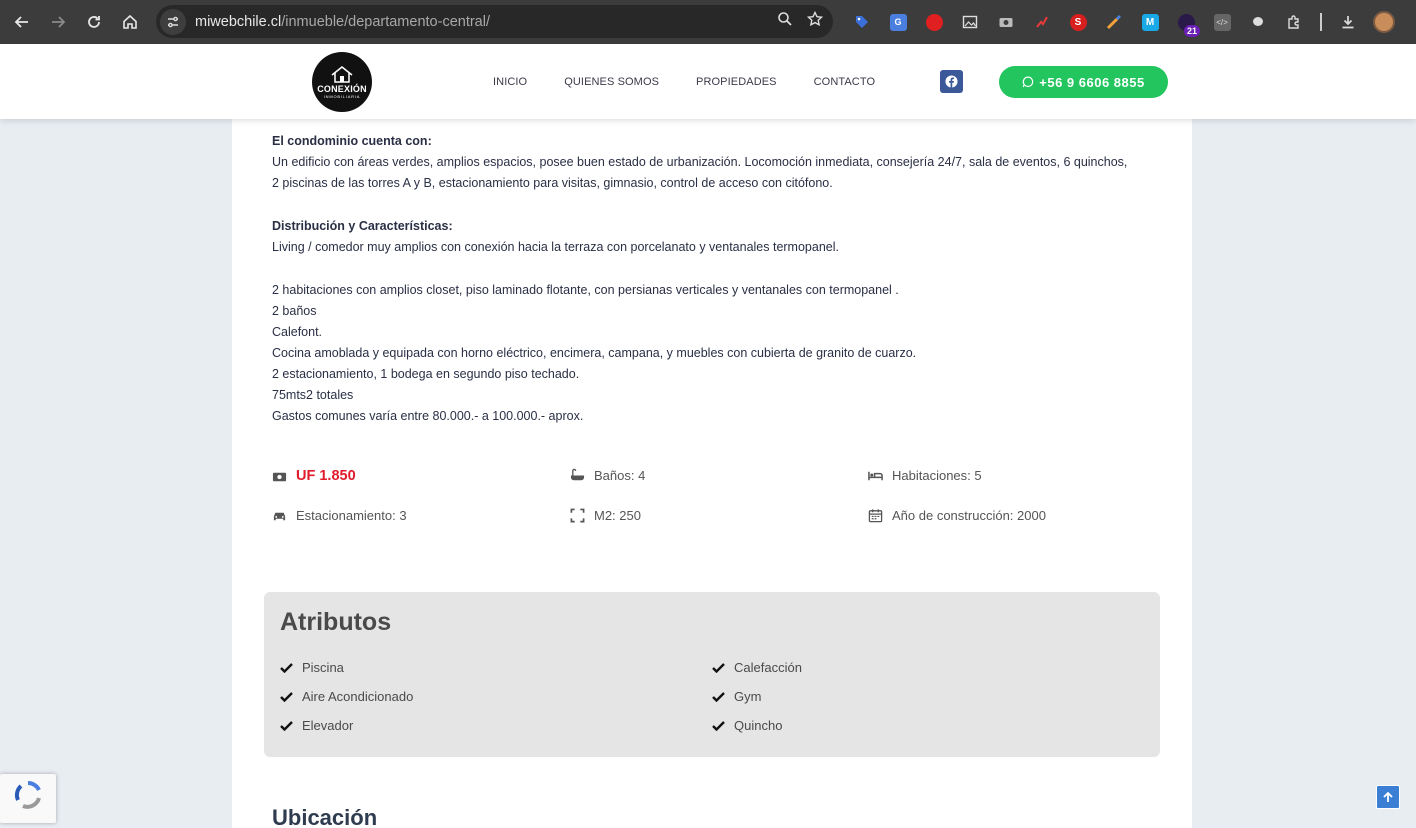 The image size is (1416, 828). I want to click on spec-anio: Año de construcción: 2000, so click(957, 515).